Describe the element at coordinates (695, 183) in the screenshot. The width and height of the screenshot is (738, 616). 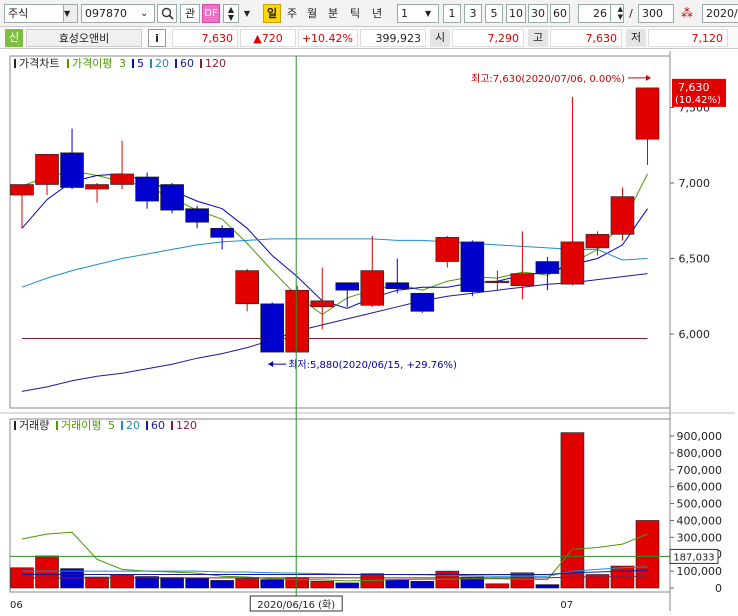
I see `price-tick-label: 7,000` at that location.